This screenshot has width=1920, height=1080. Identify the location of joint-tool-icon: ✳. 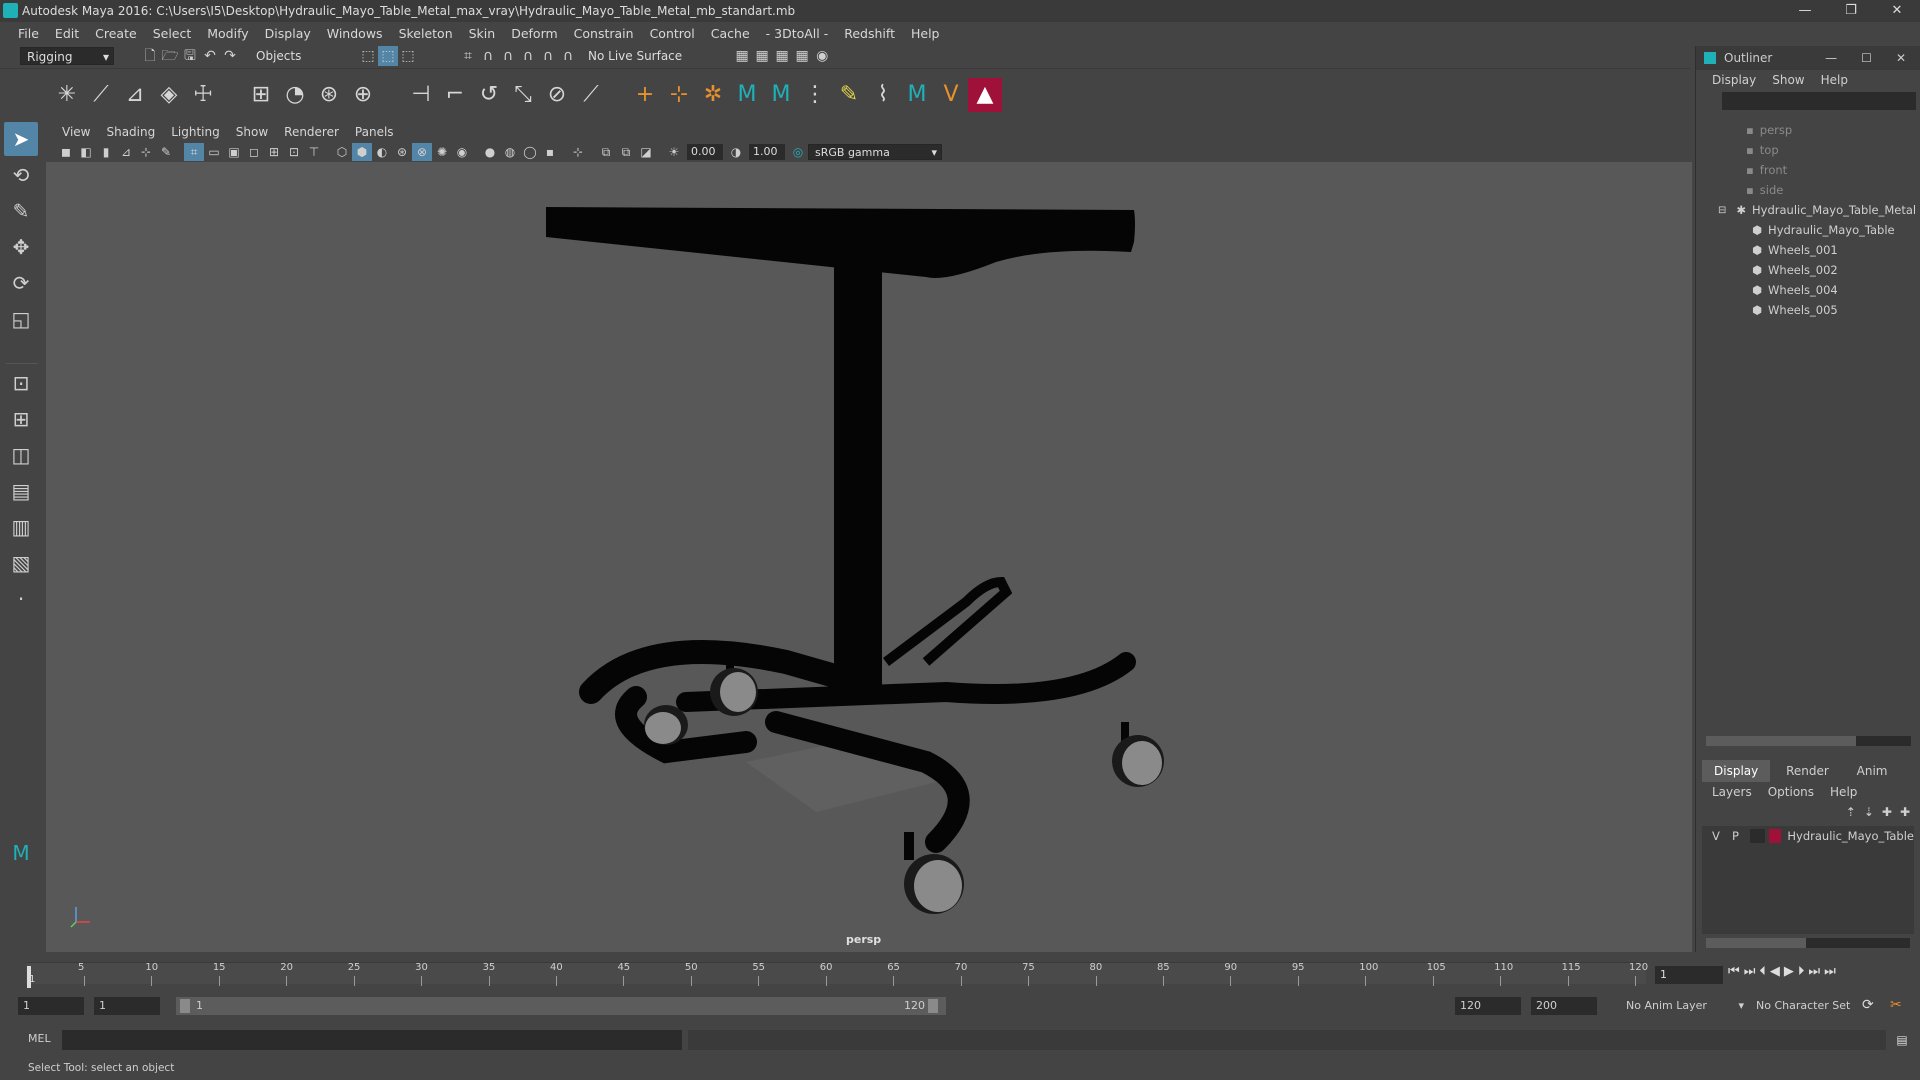
(67, 95).